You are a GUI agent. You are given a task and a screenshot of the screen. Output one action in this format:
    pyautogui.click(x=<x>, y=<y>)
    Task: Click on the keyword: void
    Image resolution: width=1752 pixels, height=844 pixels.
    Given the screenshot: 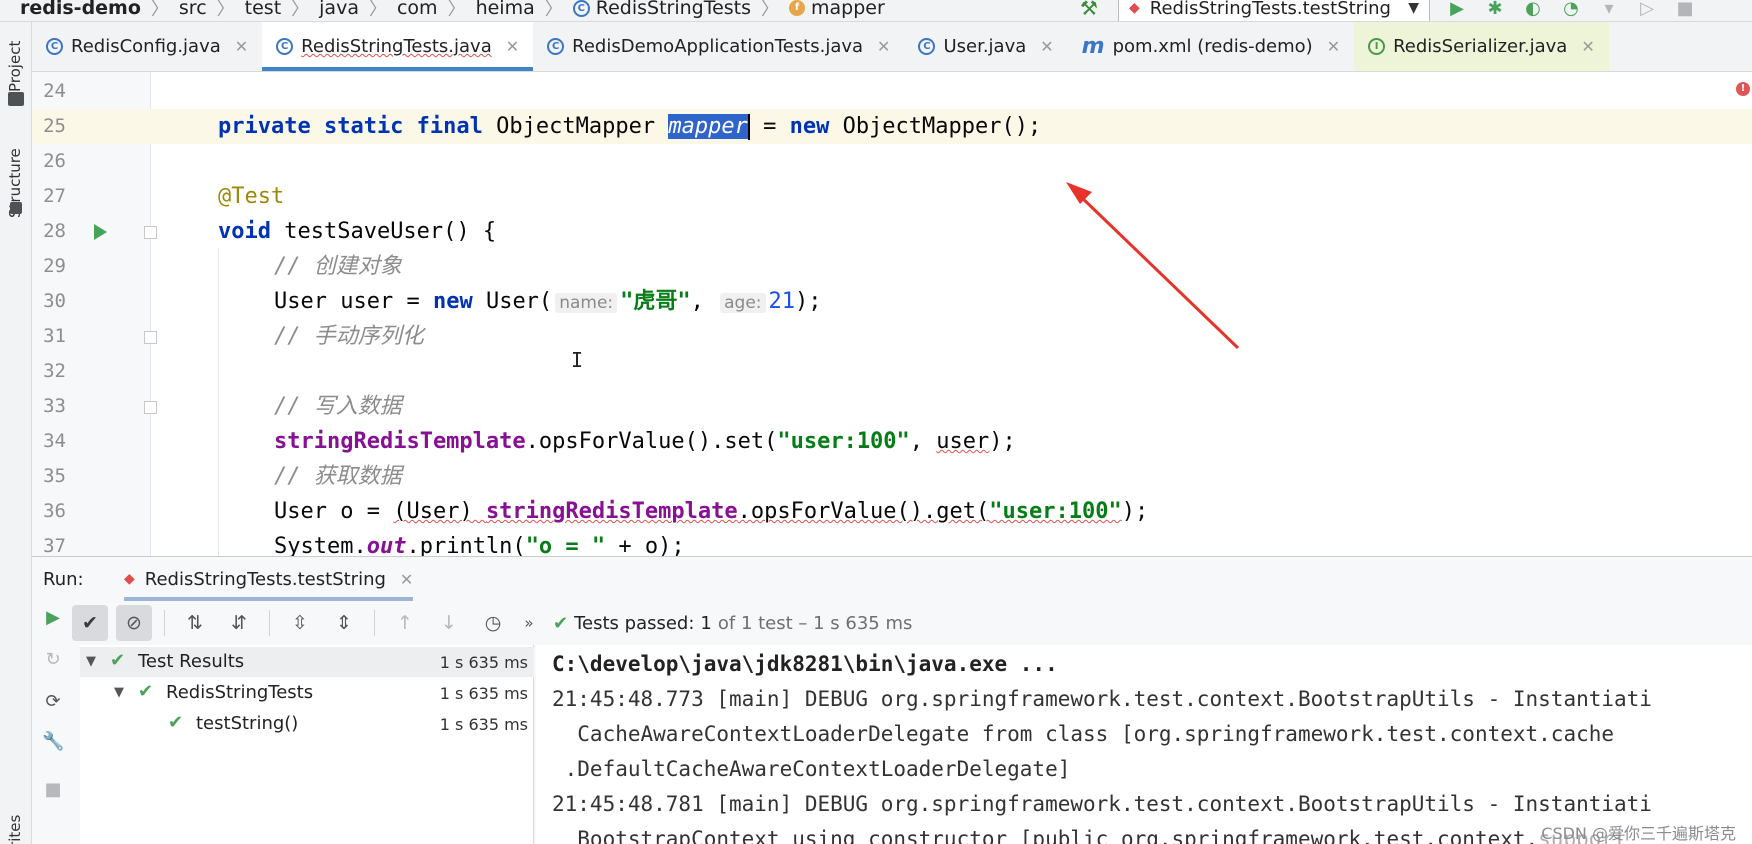 What is the action you would take?
    pyautogui.click(x=244, y=231)
    